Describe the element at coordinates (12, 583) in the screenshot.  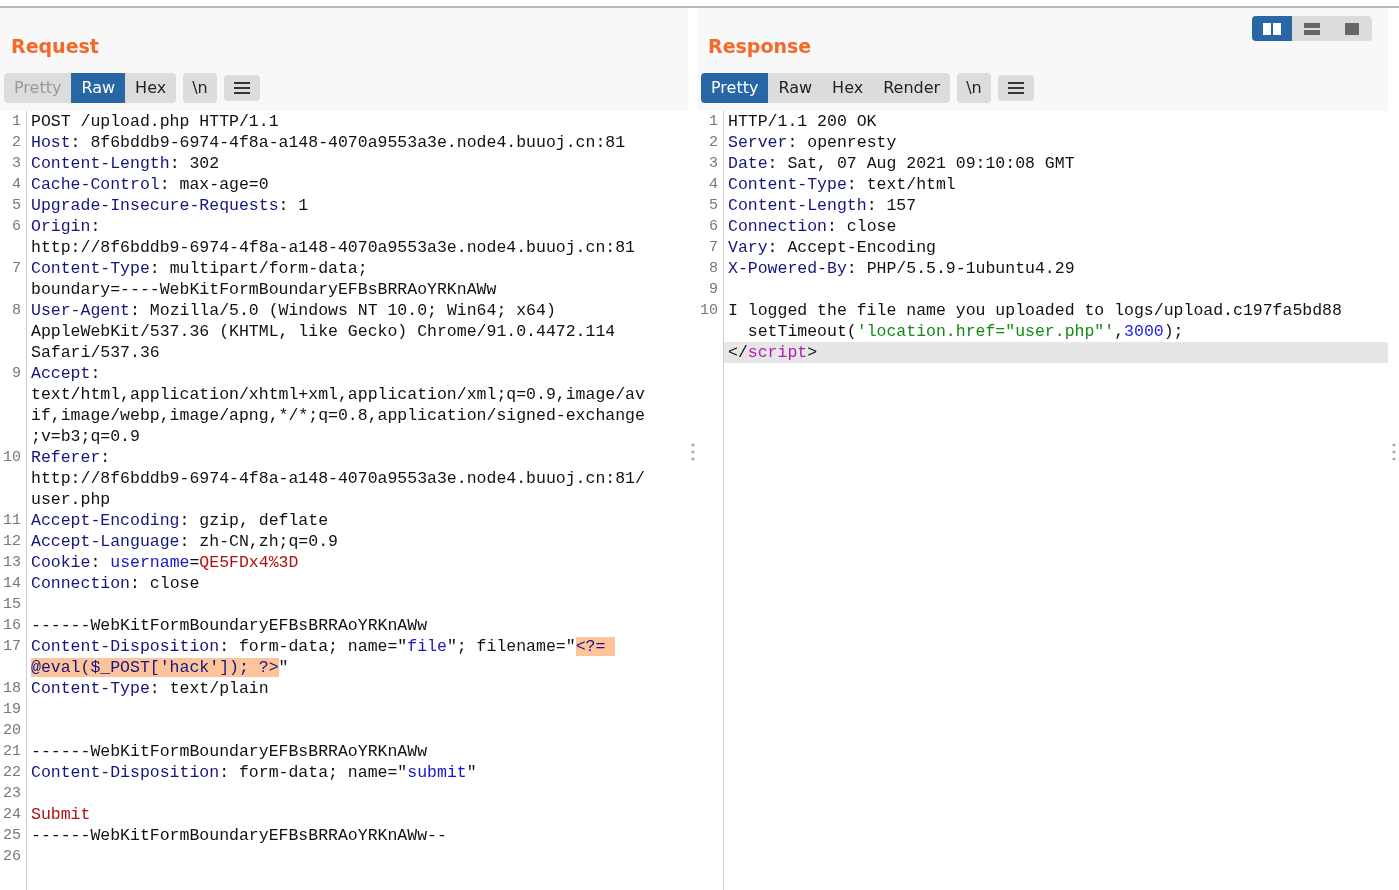
I see `line-number: 14` at that location.